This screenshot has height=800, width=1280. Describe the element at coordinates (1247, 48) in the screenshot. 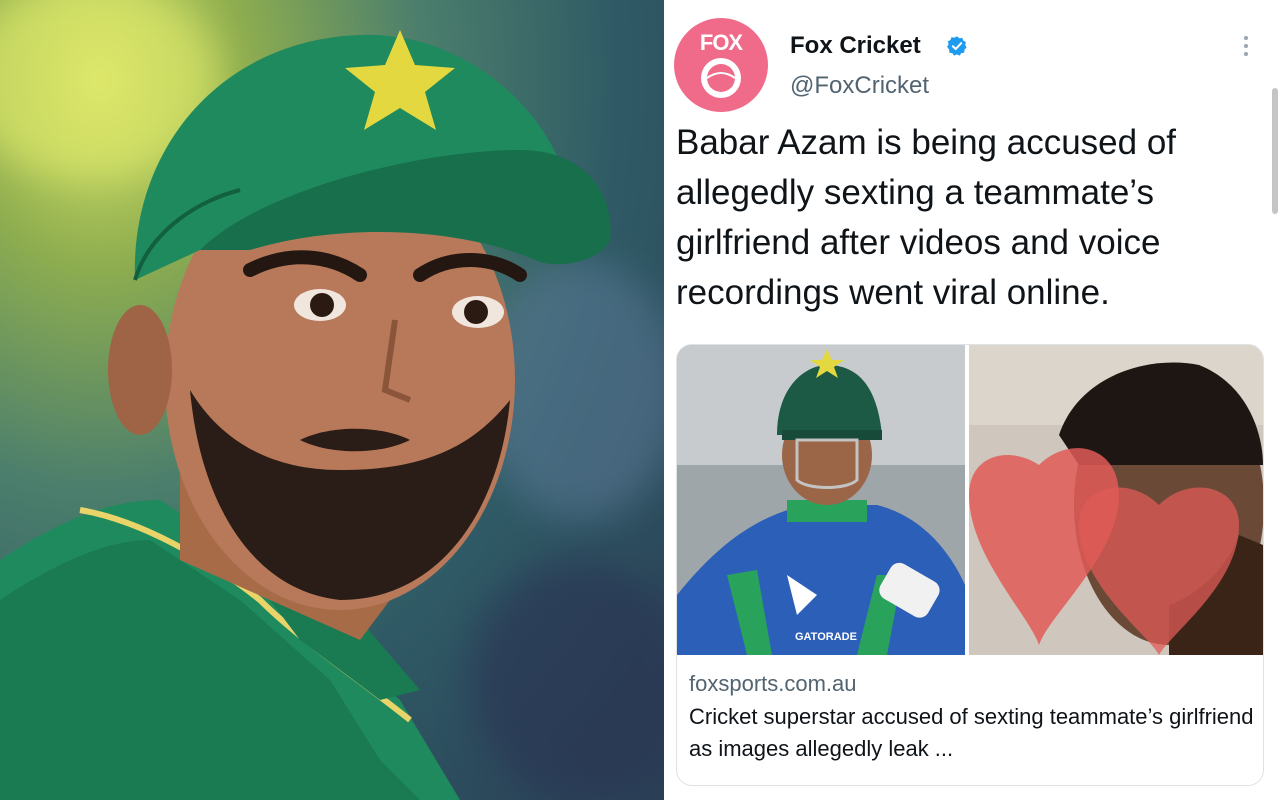

I see `more-options-icon` at that location.